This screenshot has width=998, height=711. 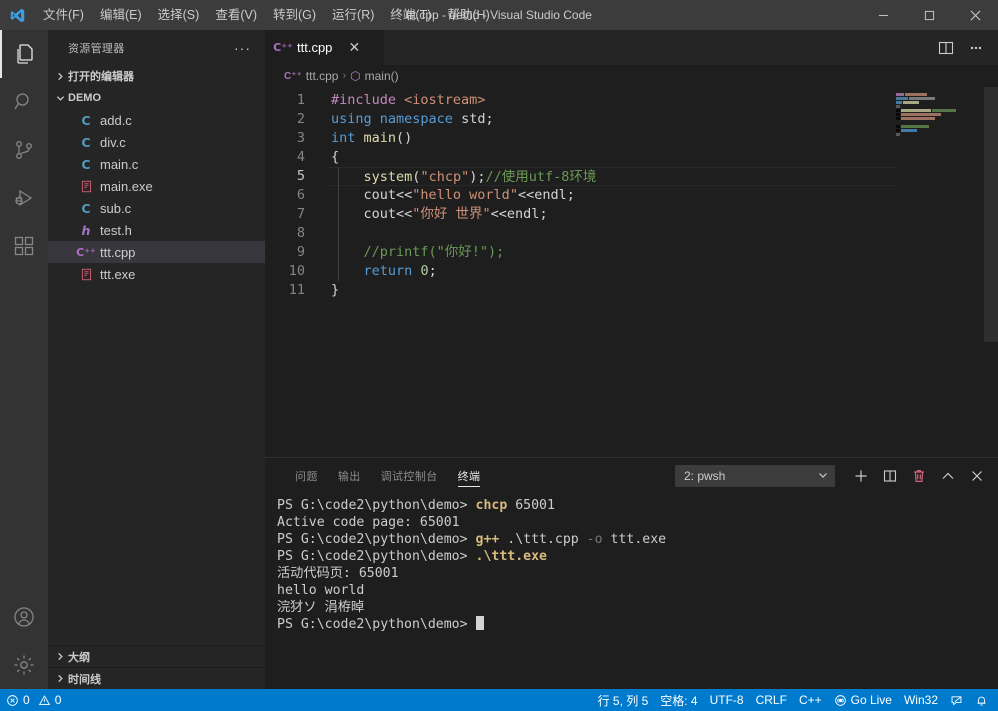 I want to click on activity-extensions, so click(x=24, y=246).